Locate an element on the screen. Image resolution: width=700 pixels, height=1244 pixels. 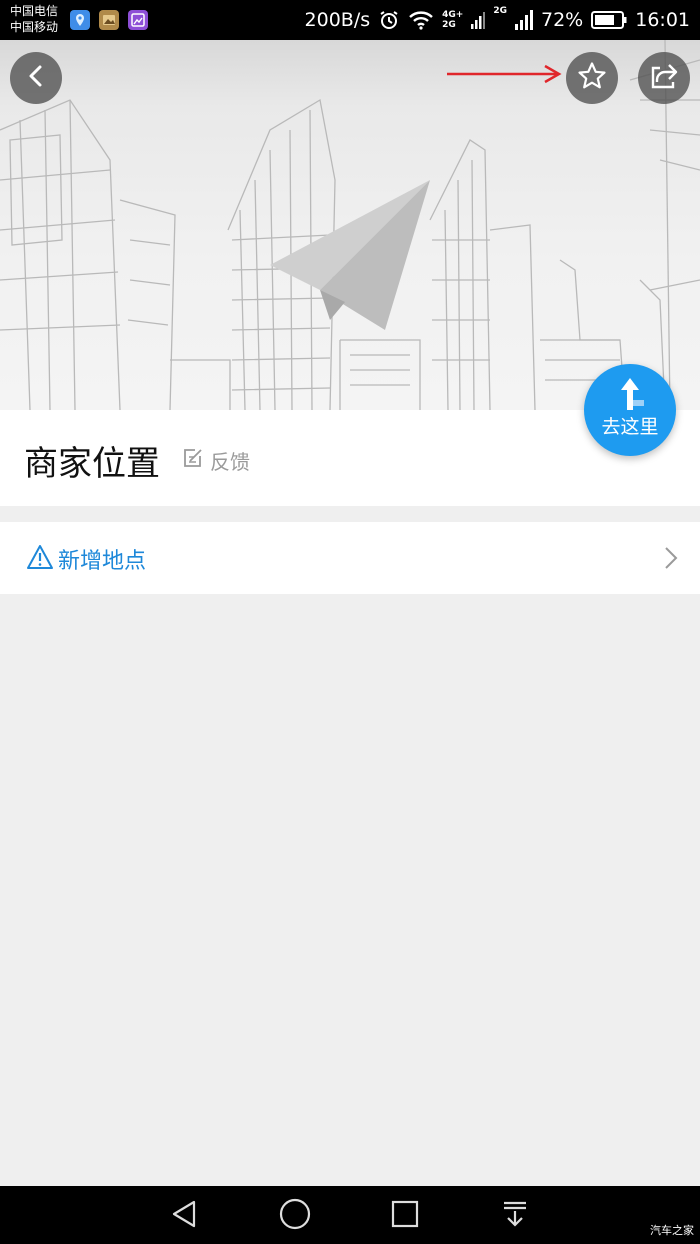
wifi-icon is located at coordinates (421, 20).